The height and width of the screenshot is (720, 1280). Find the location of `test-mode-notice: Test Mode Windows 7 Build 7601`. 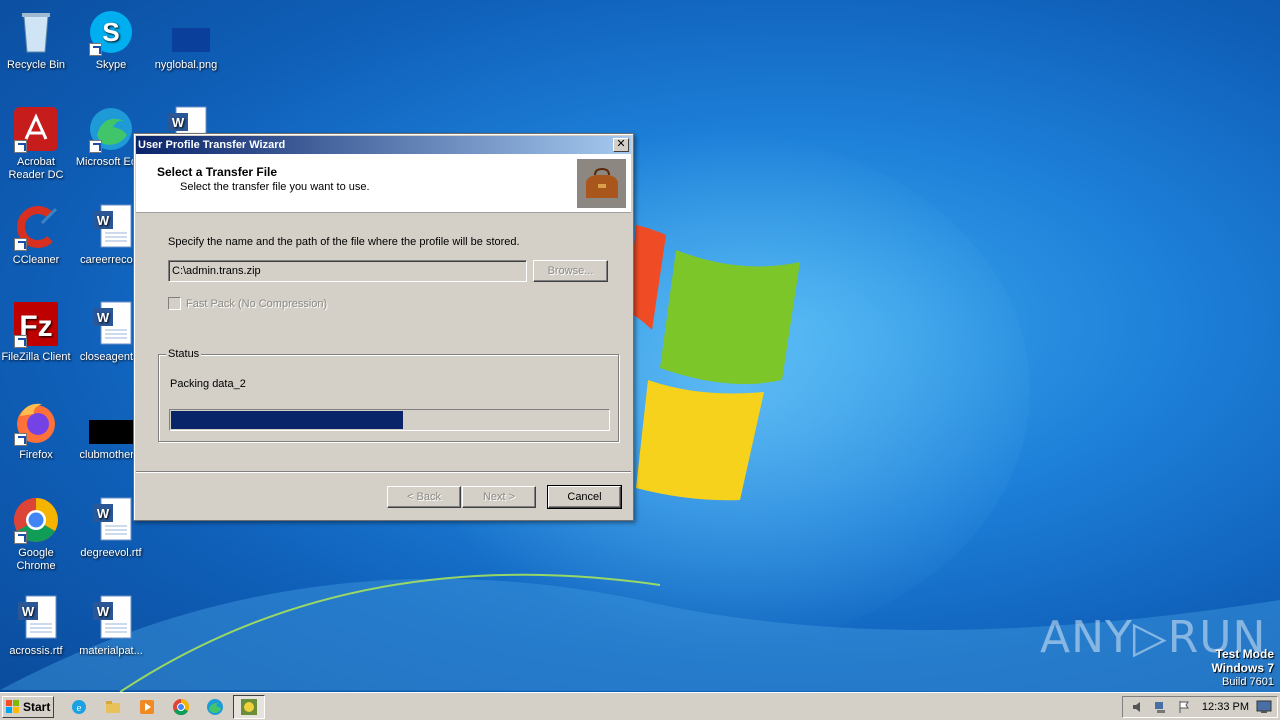

test-mode-notice: Test Mode Windows 7 Build 7601 is located at coordinates (1242, 668).